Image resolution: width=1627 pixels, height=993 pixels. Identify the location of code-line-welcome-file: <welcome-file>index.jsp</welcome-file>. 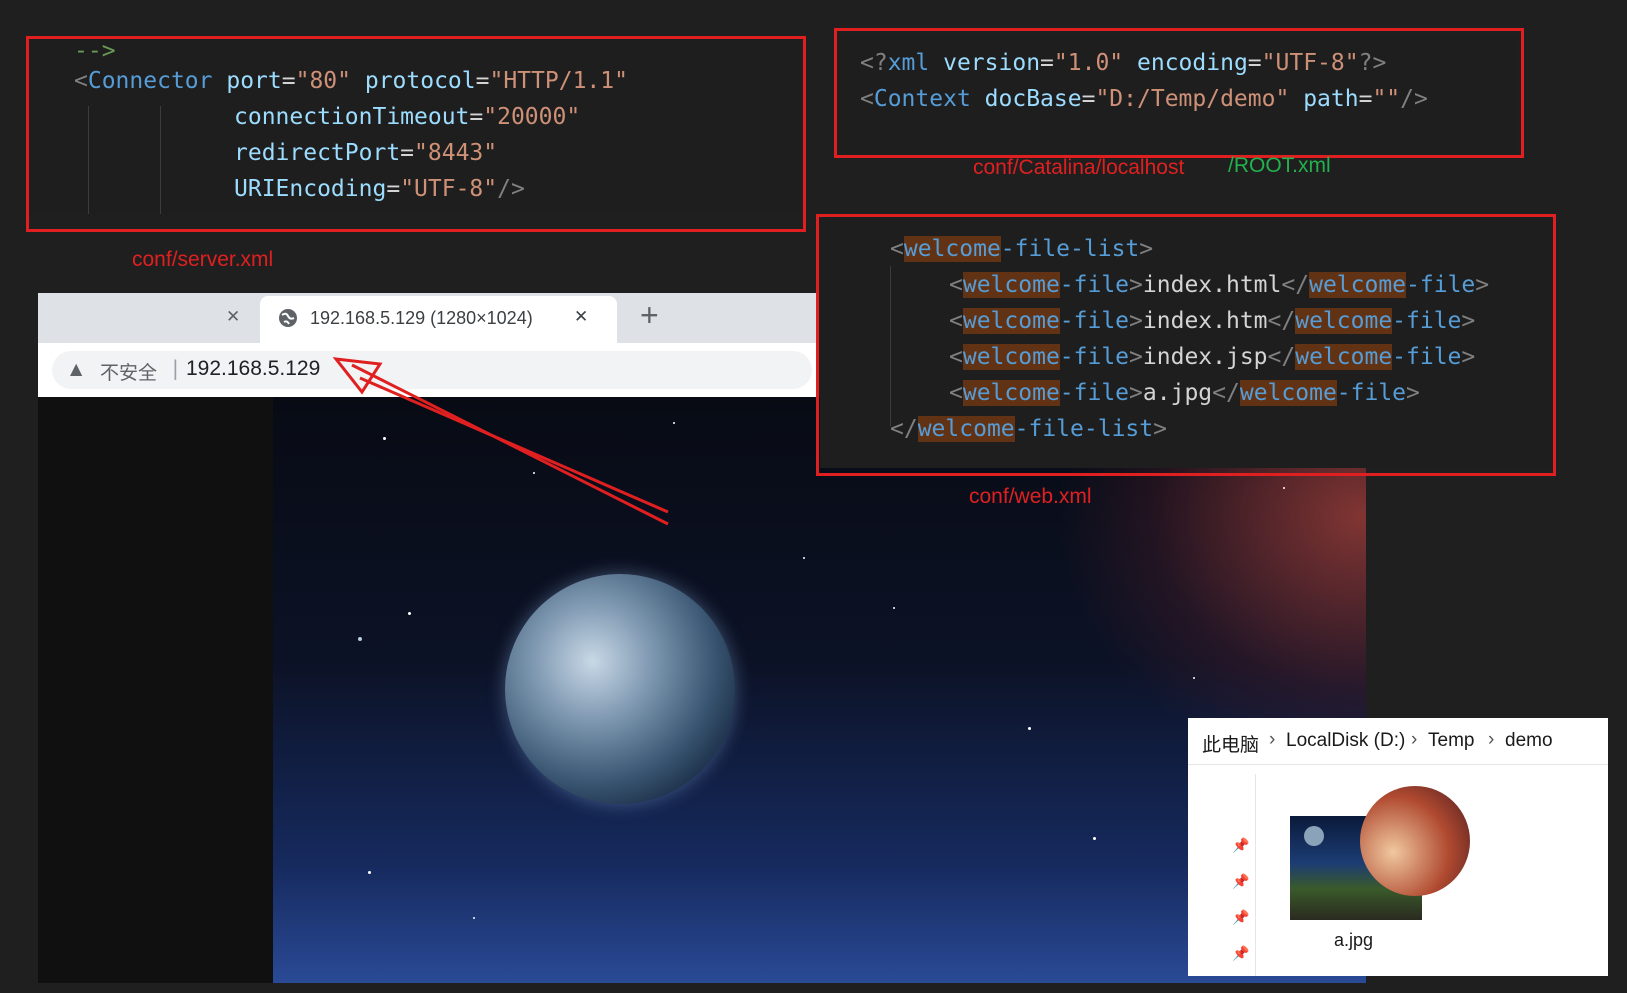
(1212, 357).